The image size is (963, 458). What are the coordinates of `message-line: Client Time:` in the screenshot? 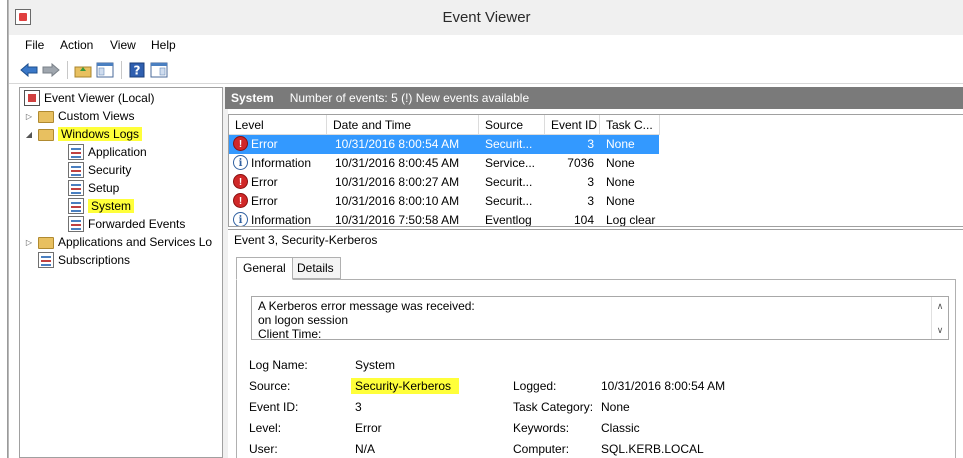 It's located at (290, 333).